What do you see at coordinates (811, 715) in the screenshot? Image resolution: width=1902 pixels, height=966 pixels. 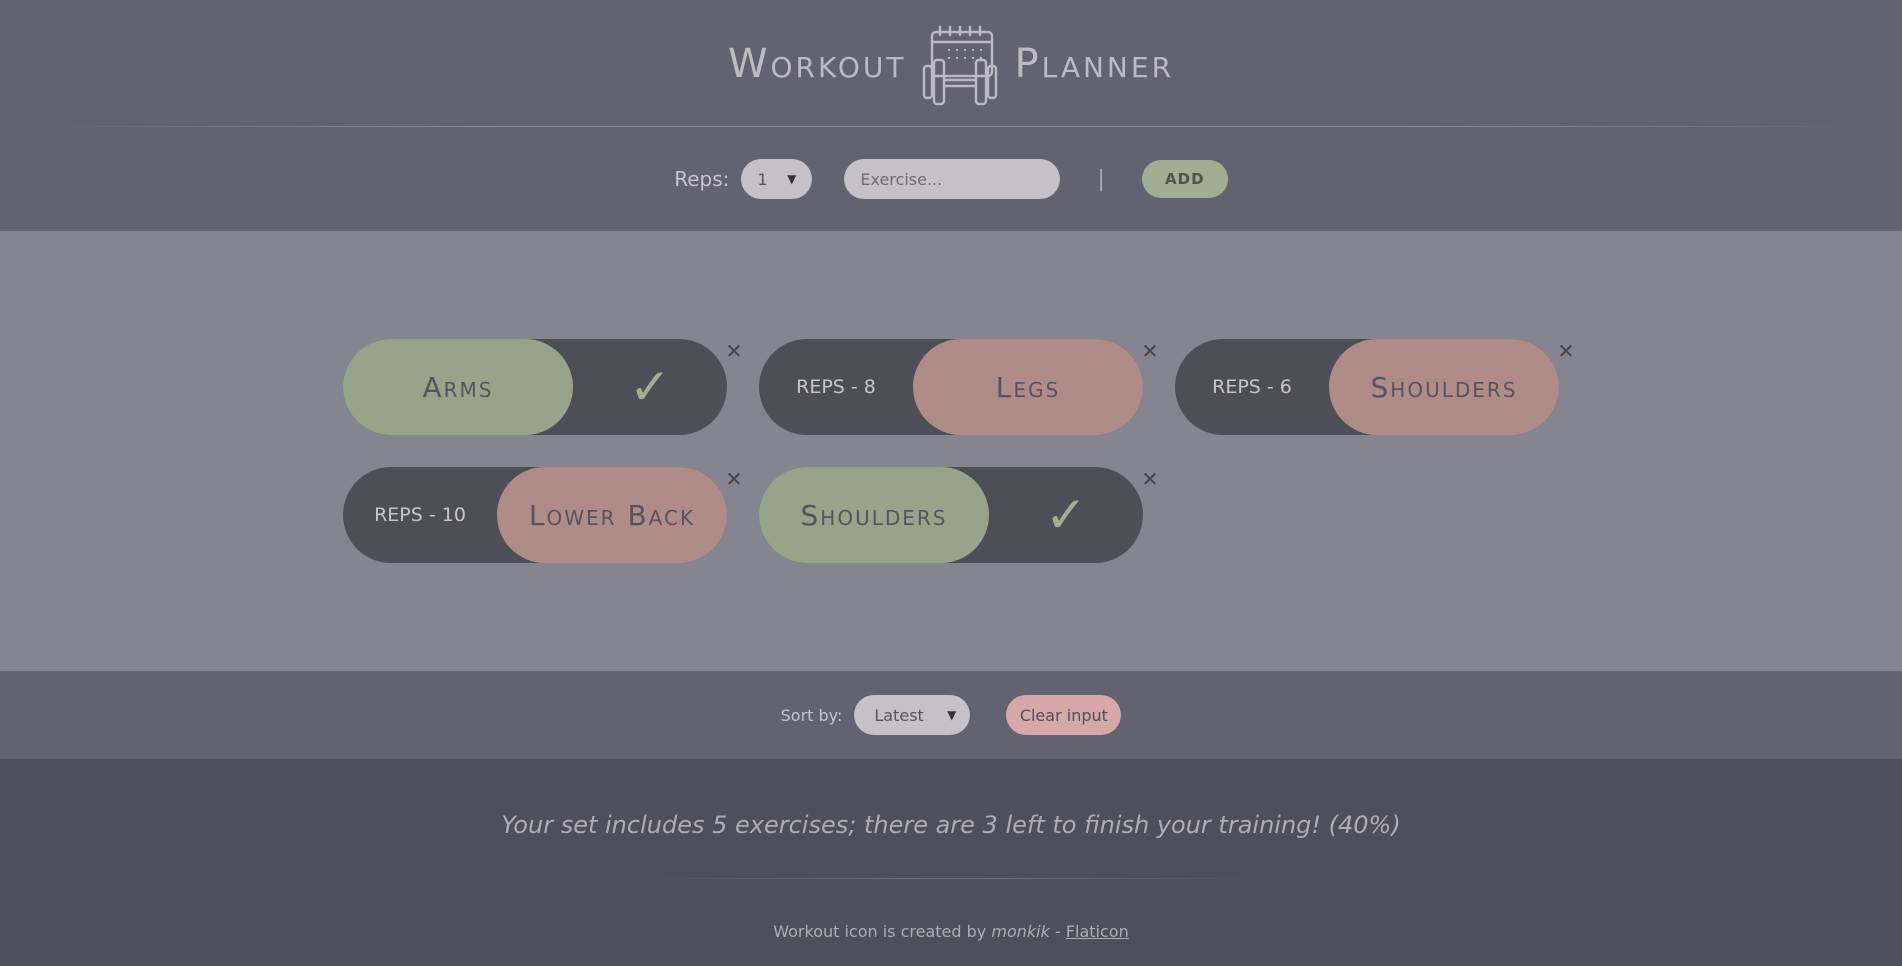 I see `sort-label: Sort by:` at bounding box center [811, 715].